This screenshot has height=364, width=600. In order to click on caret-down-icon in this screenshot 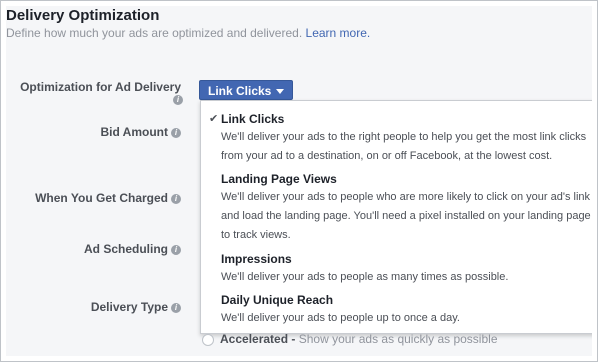, I will do `click(280, 92)`.